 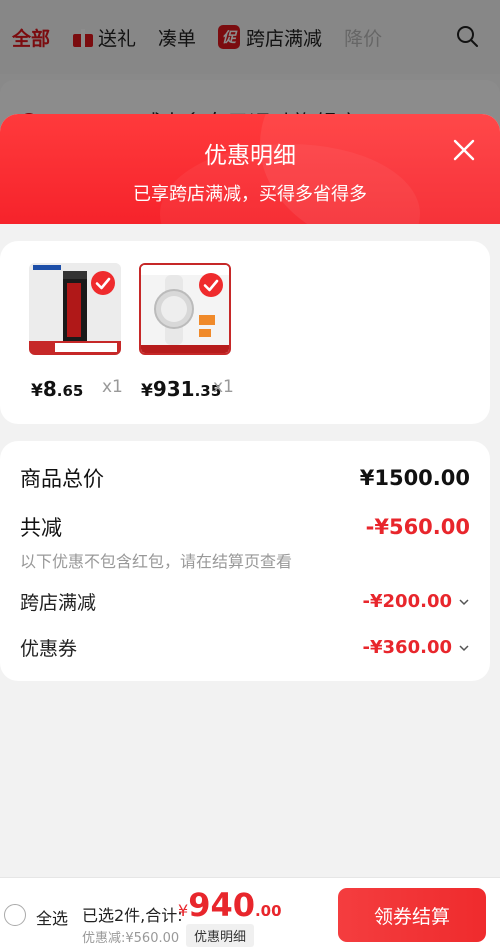 I want to click on reduce-value: -¥560.00, so click(x=417, y=527).